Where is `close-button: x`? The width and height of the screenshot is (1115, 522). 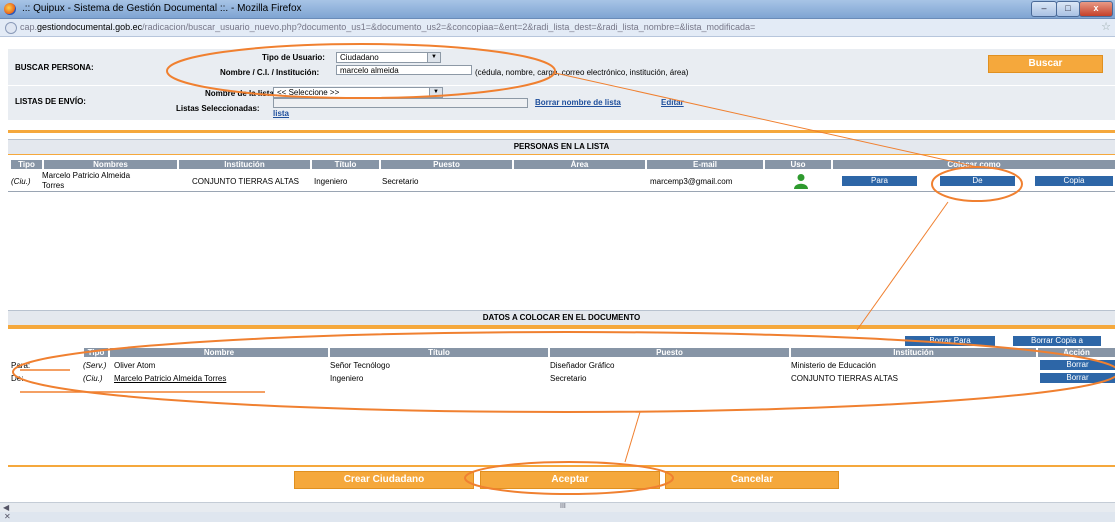
close-button: x is located at coordinates (1096, 9).